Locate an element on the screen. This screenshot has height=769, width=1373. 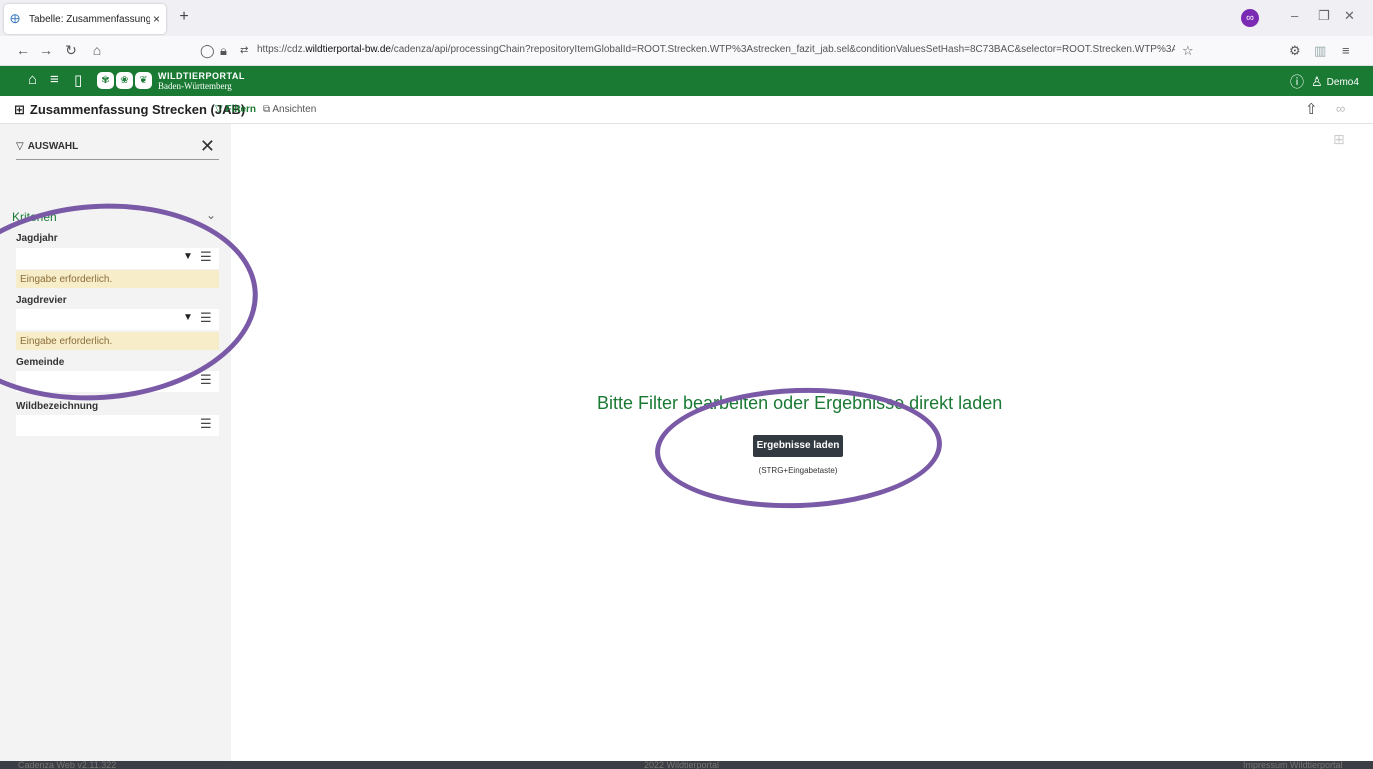
help-icon: ⓘ is located at coordinates (1297, 82).